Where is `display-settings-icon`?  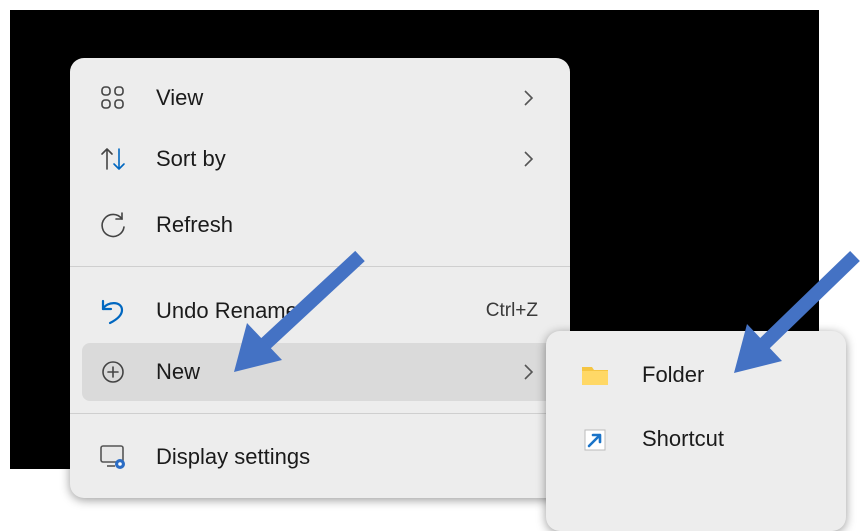
display-settings-icon is located at coordinates (112, 457).